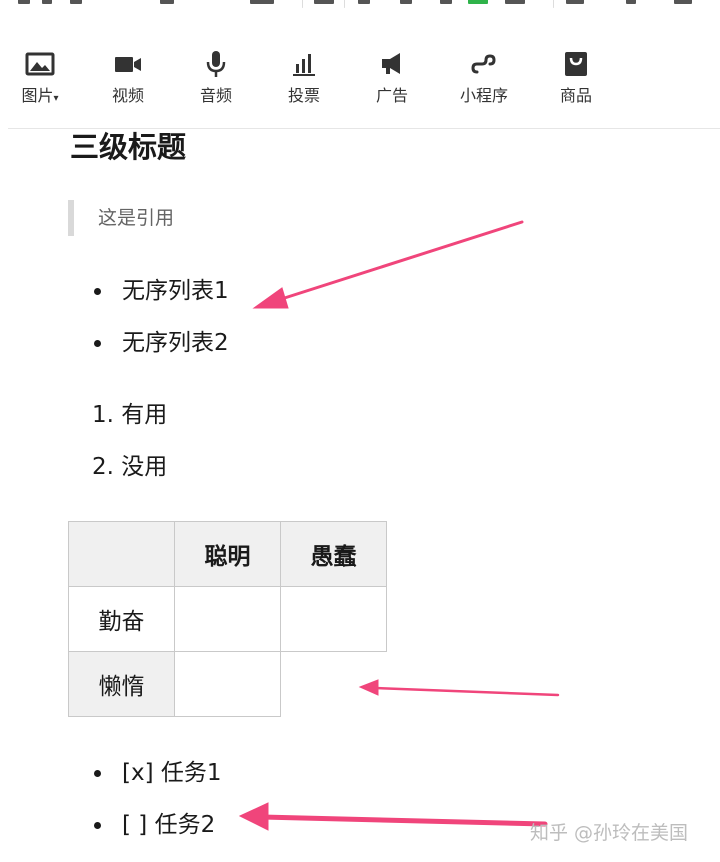 This screenshot has width=720, height=862. What do you see at coordinates (391, 63) in the screenshot?
I see `megaphone-icon` at bounding box center [391, 63].